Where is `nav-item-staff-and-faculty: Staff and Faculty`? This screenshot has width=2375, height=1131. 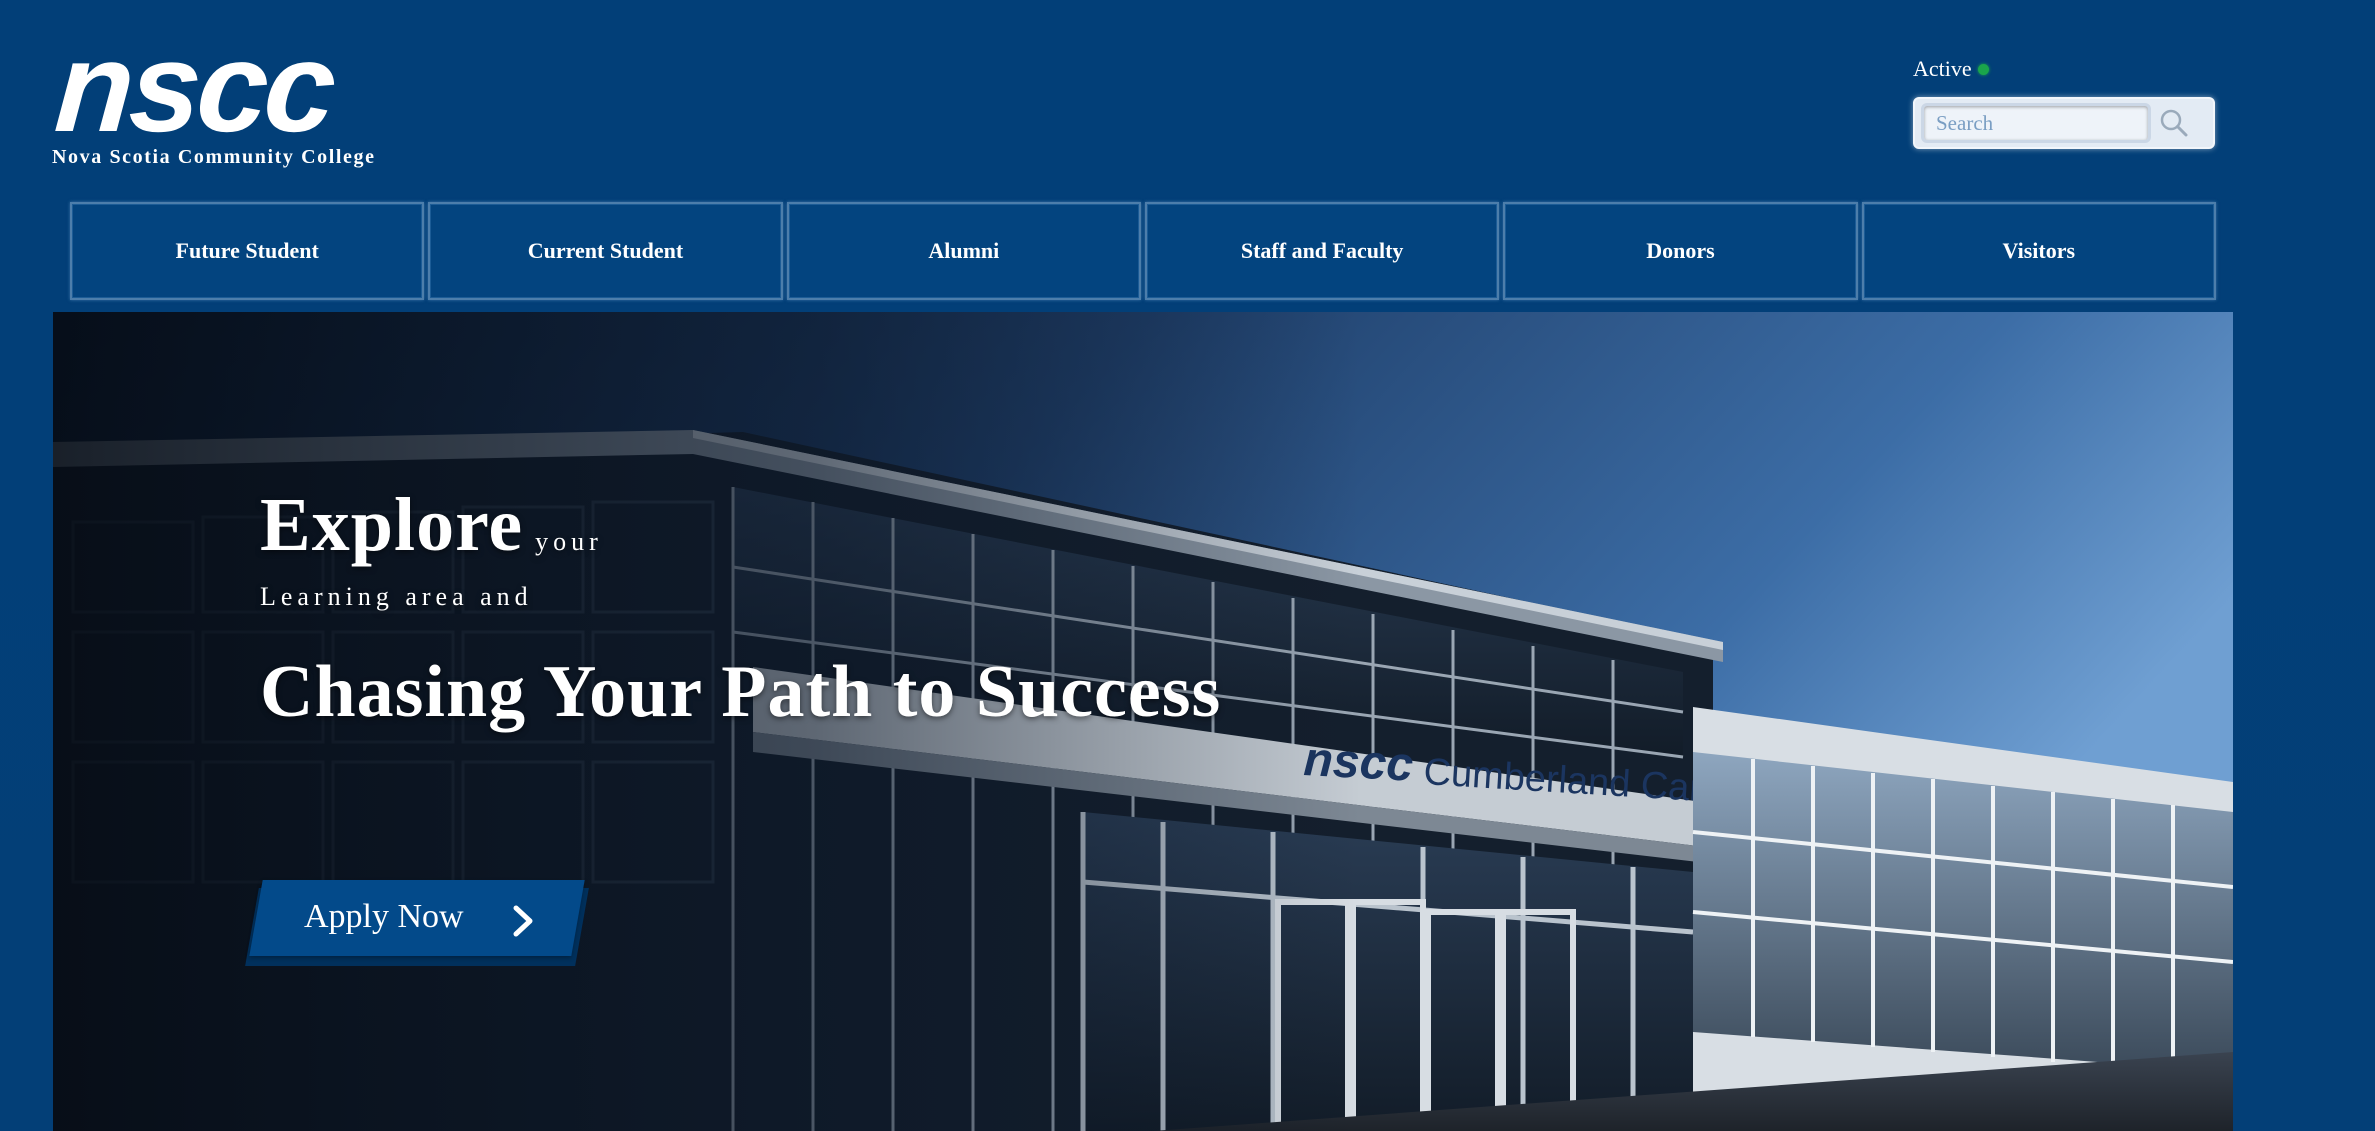
nav-item-staff-and-faculty: Staff and Faculty is located at coordinates (1322, 251).